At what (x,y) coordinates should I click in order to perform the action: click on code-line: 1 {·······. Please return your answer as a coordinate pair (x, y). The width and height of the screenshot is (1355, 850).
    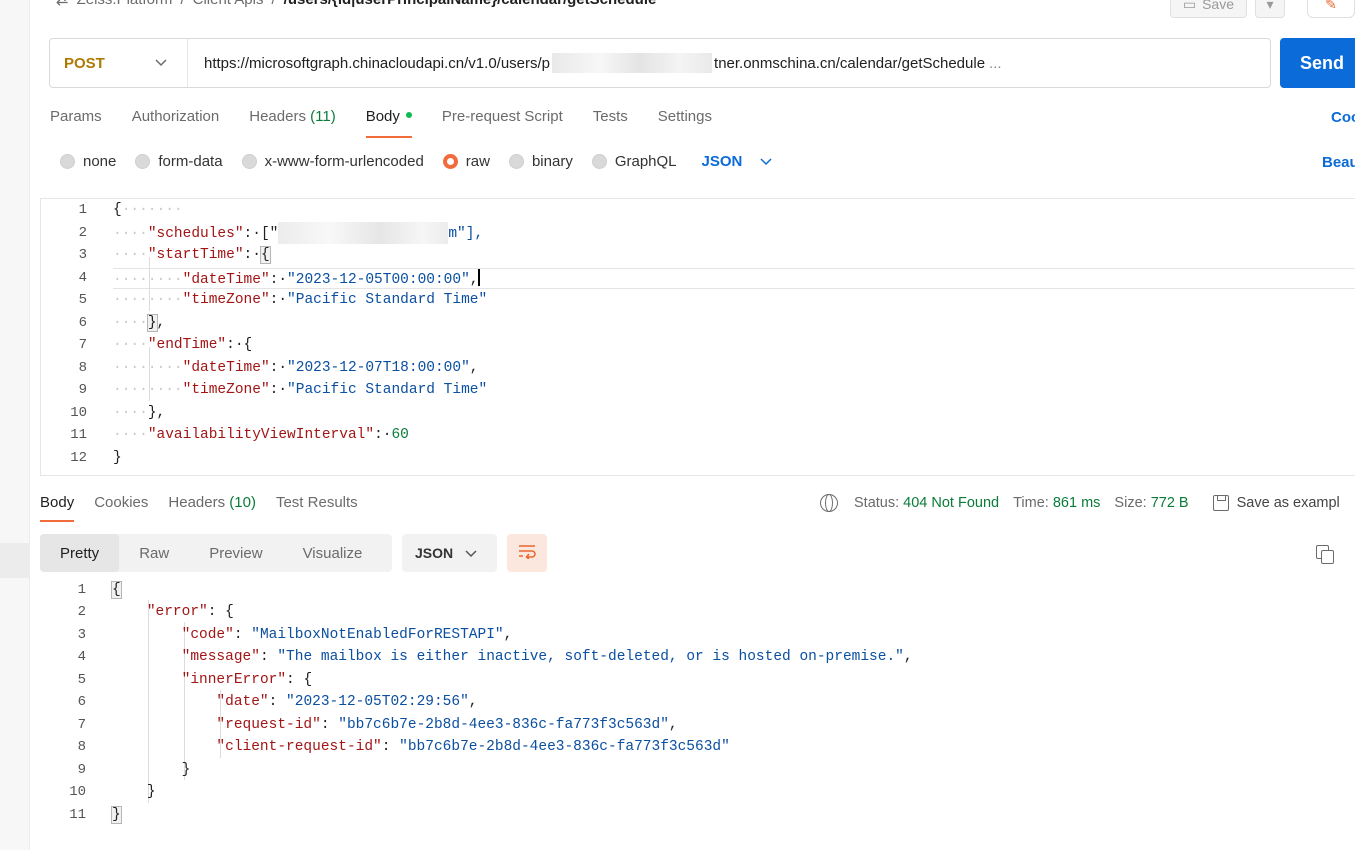
    Looking at the image, I should click on (130, 210).